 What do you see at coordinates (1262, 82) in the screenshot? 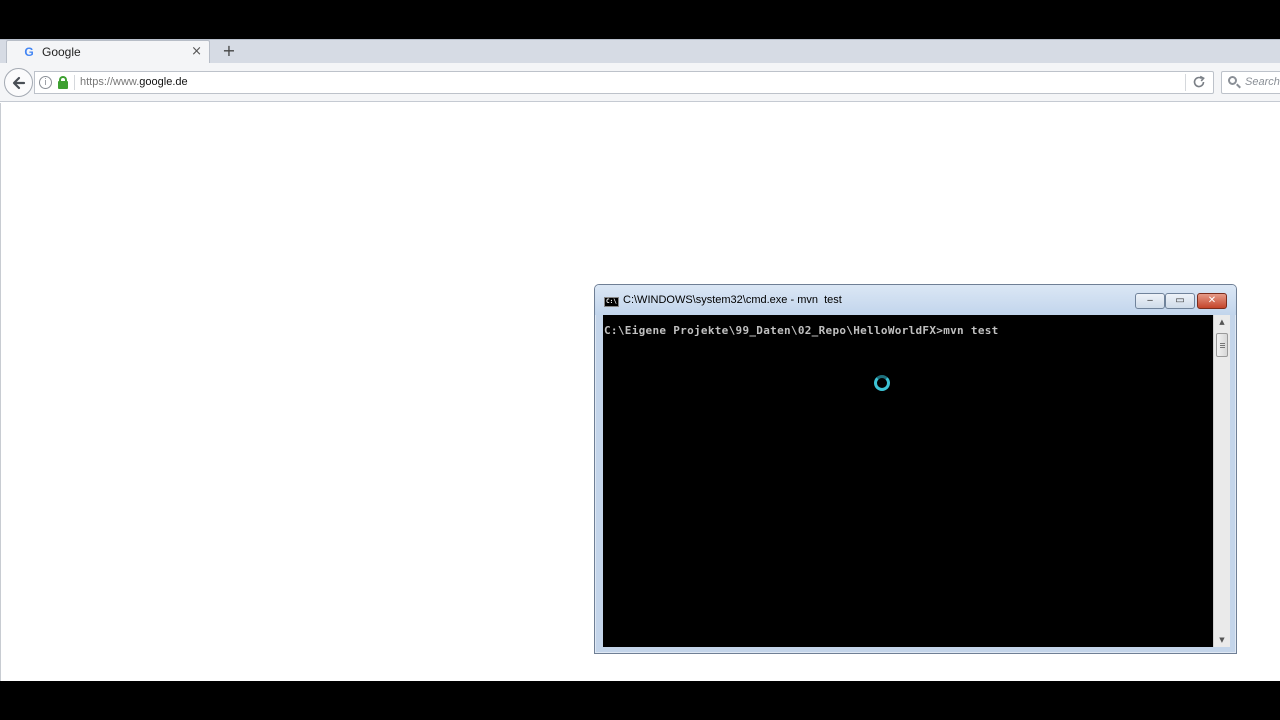
I see `search-placeholder: Search` at bounding box center [1262, 82].